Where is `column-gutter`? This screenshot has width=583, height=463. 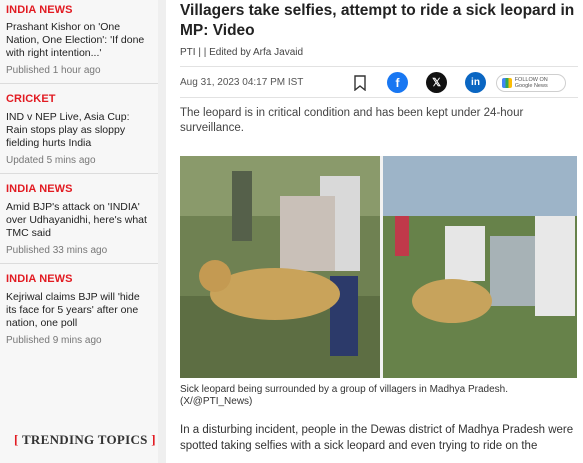
column-gutter is located at coordinates (162, 231).